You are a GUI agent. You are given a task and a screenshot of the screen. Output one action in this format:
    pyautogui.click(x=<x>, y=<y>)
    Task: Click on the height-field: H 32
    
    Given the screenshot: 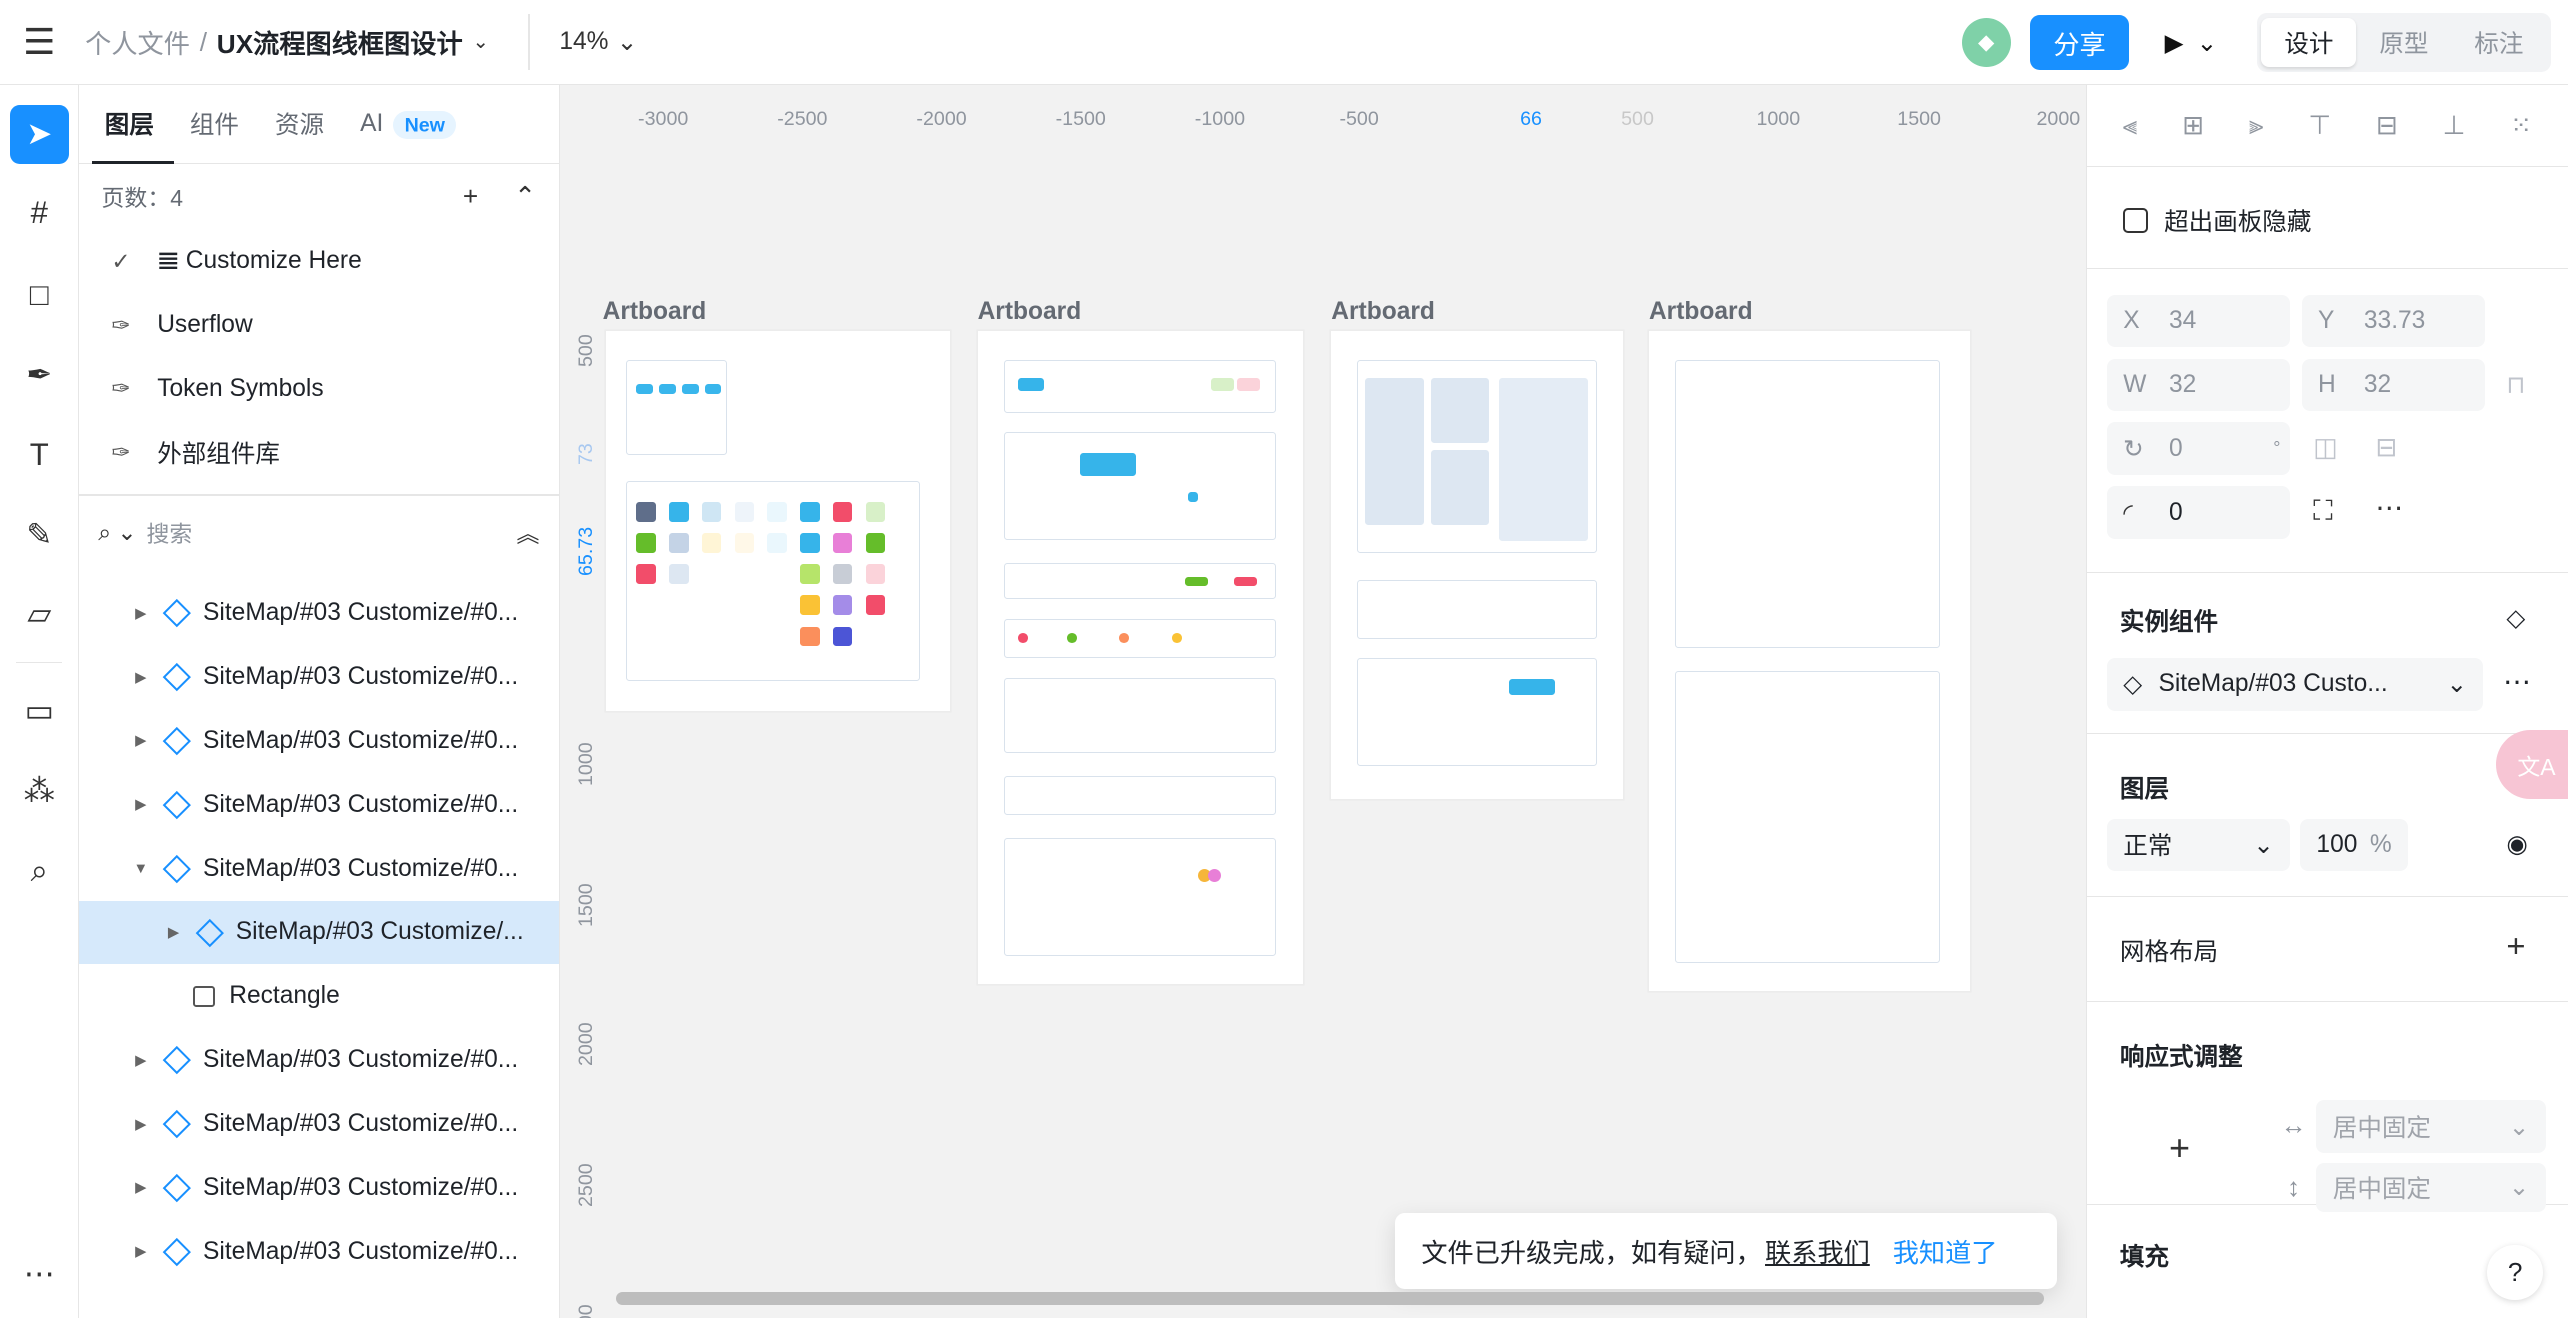 What is the action you would take?
    pyautogui.click(x=2393, y=384)
    